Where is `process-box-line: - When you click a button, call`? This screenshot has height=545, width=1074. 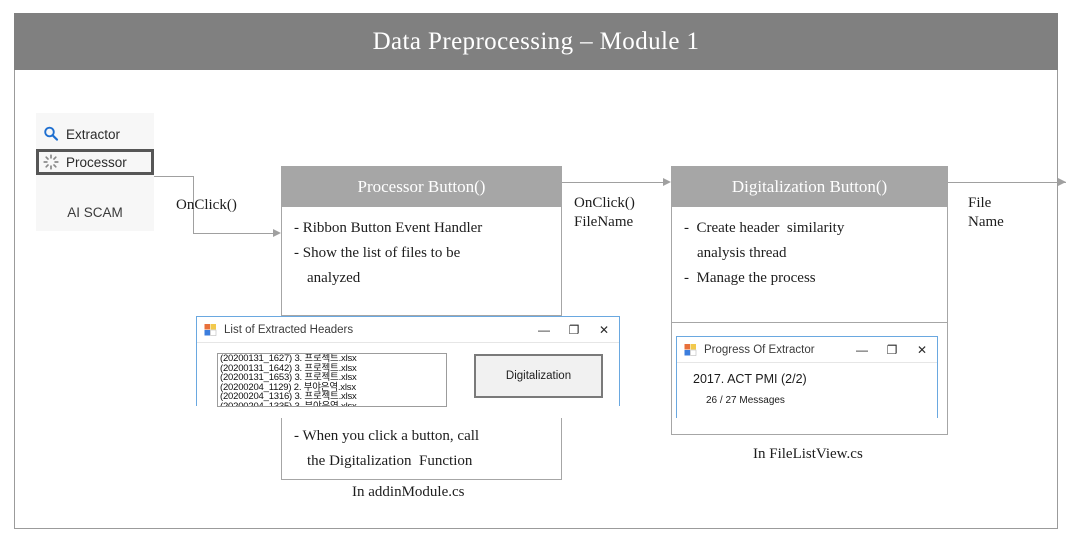
process-box-line: - When you click a button, call is located at coordinates (387, 436).